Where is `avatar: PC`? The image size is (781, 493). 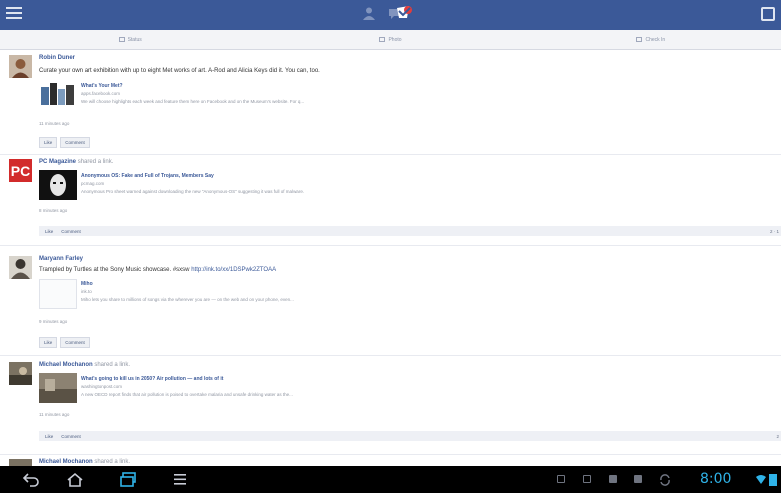 avatar: PC is located at coordinates (20, 170).